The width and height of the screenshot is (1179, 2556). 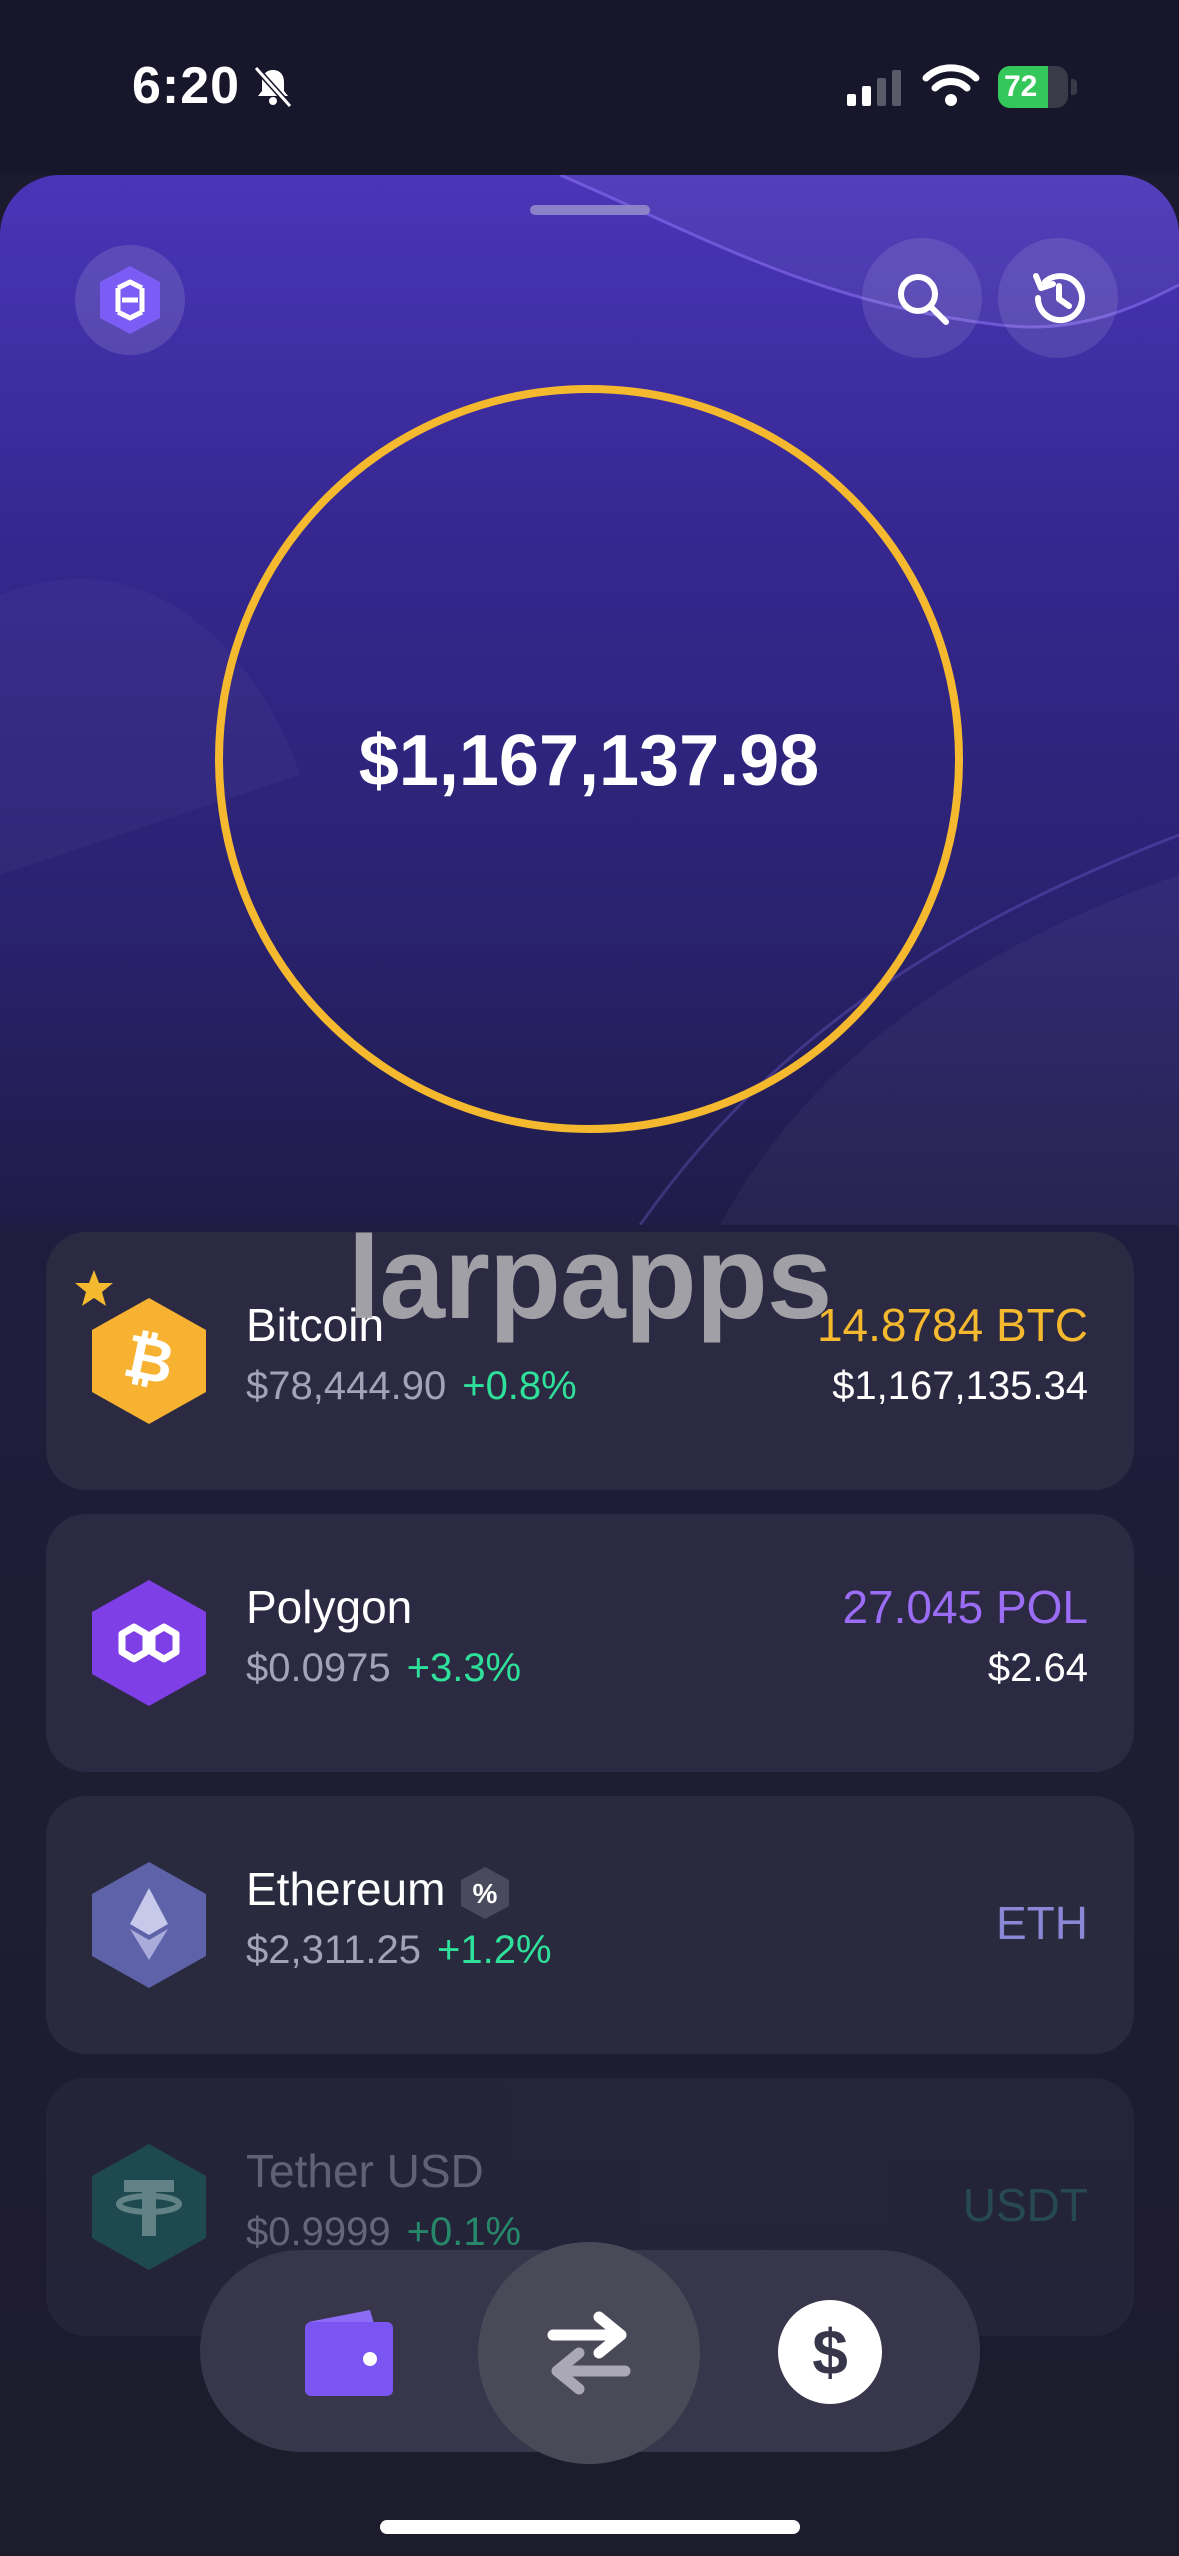 I want to click on asset-row-ethereum: Ethereum% $2,311.25 +1.2% ETH, so click(x=590, y=1925).